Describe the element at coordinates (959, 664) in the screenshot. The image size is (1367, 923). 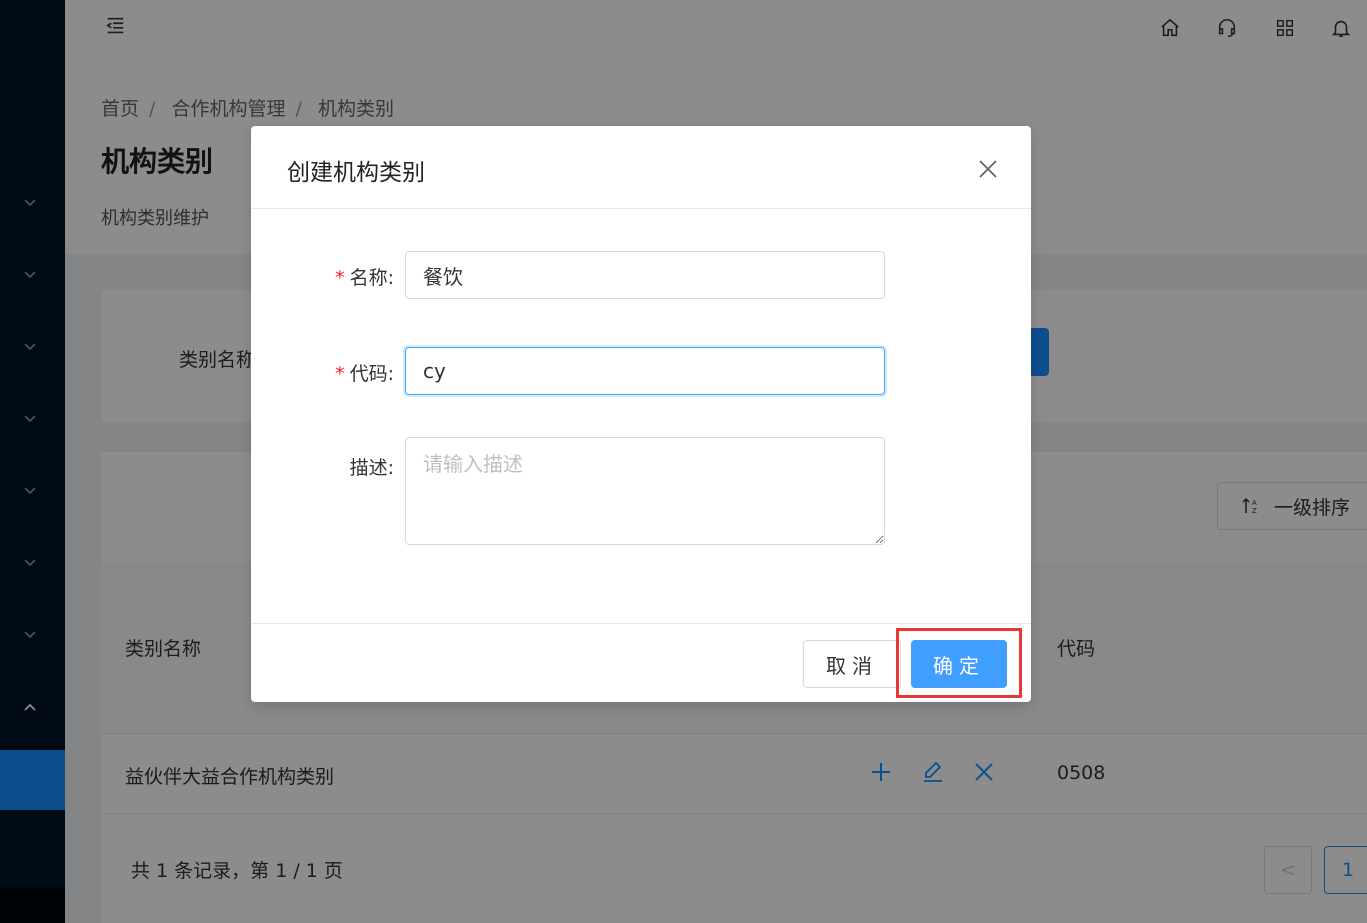
I see `confirm-button: 确定` at that location.